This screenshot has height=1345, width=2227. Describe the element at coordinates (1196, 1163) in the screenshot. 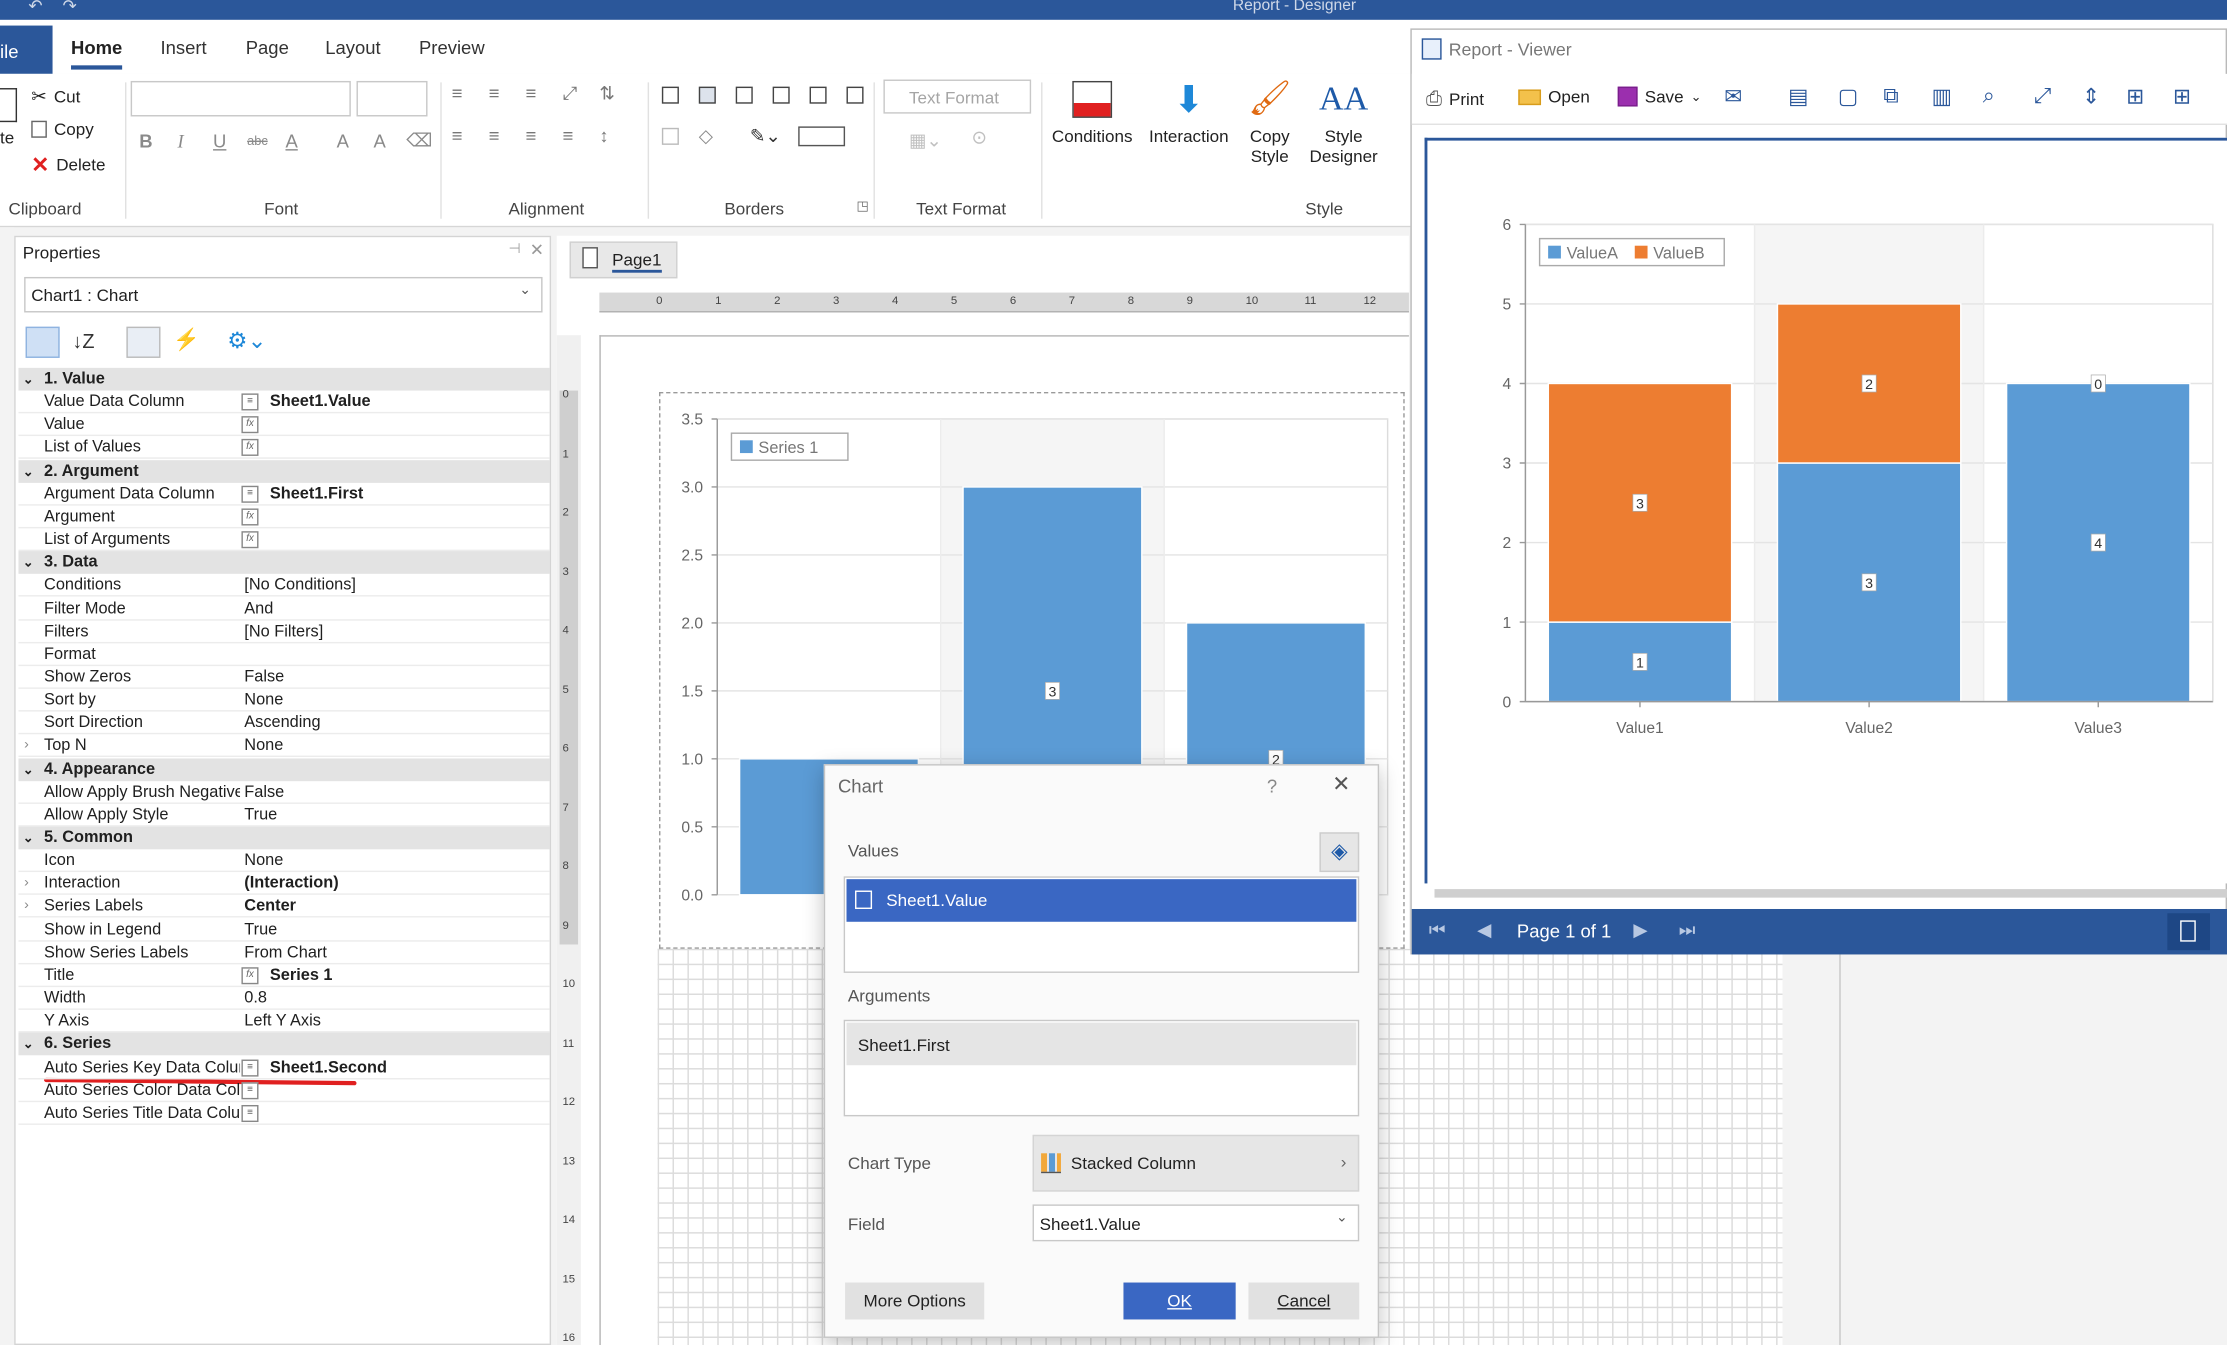

I see `chart-type-selector: Stacked Column ›` at that location.